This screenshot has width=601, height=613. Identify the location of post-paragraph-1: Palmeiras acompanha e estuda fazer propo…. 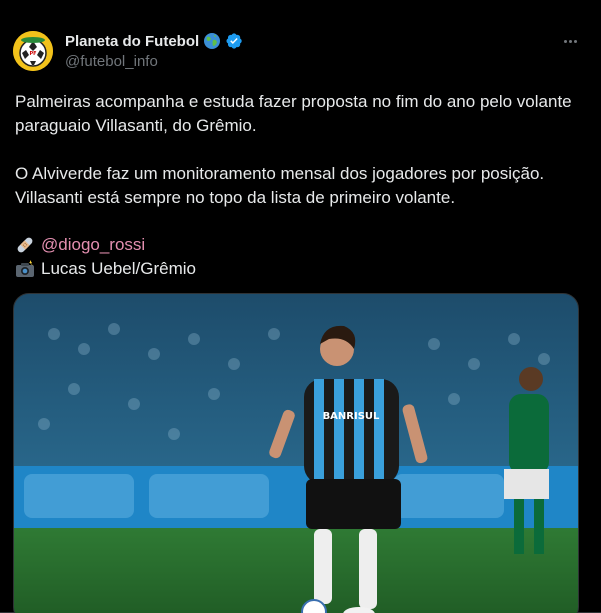
(293, 113).